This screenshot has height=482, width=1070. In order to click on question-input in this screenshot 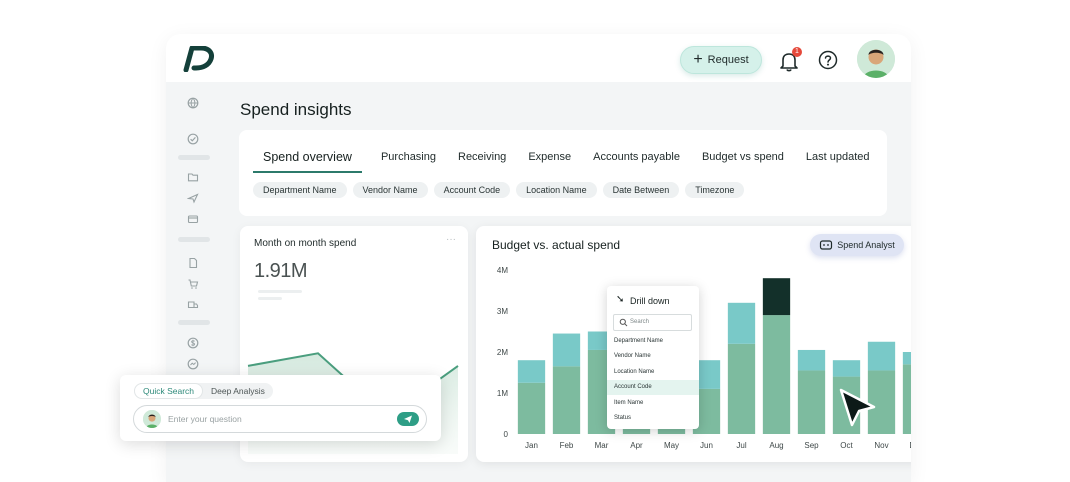, I will do `click(278, 419)`.